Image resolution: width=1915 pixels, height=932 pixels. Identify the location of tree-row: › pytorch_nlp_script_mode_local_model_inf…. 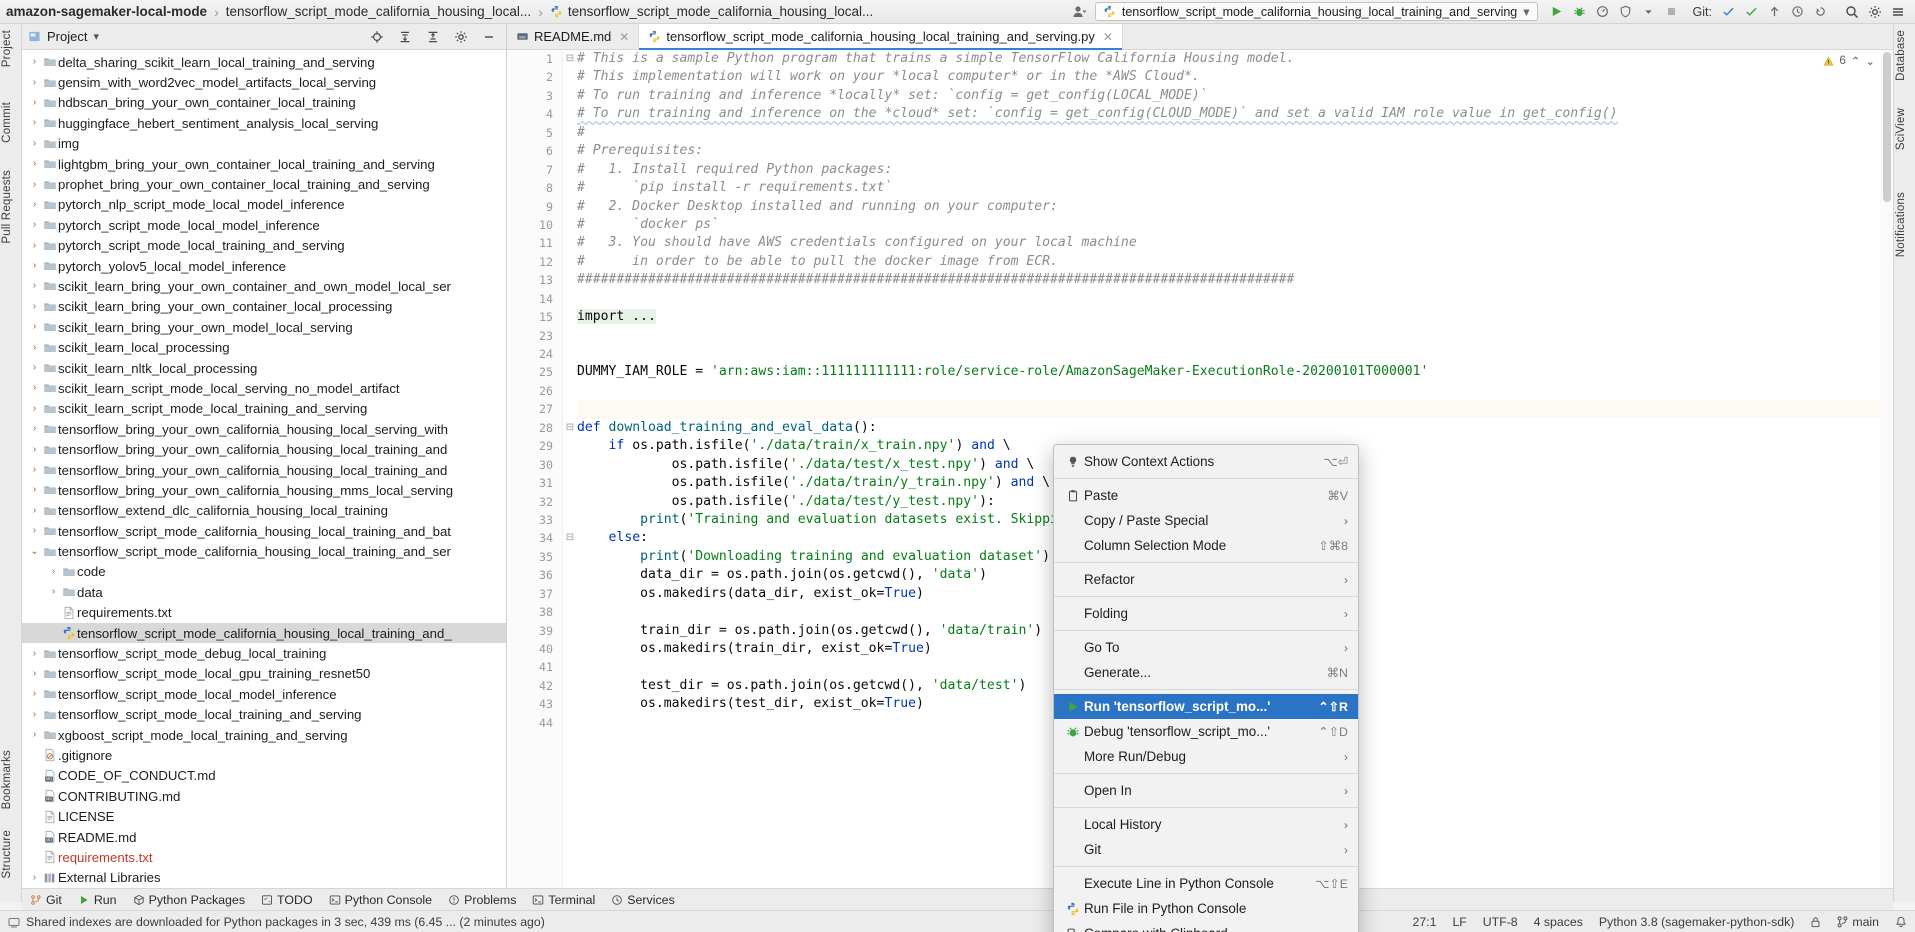
(264, 205).